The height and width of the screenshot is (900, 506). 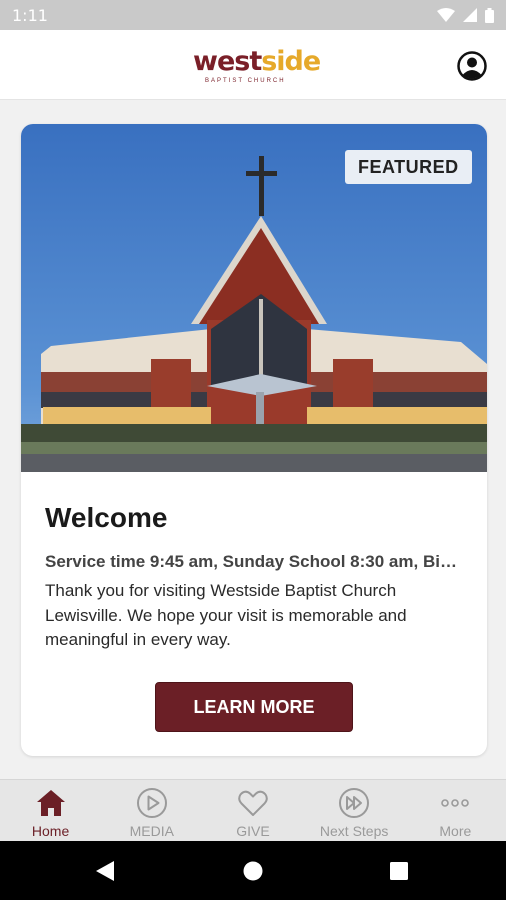 I want to click on tab-label-next-steps: Next Steps, so click(x=354, y=831).